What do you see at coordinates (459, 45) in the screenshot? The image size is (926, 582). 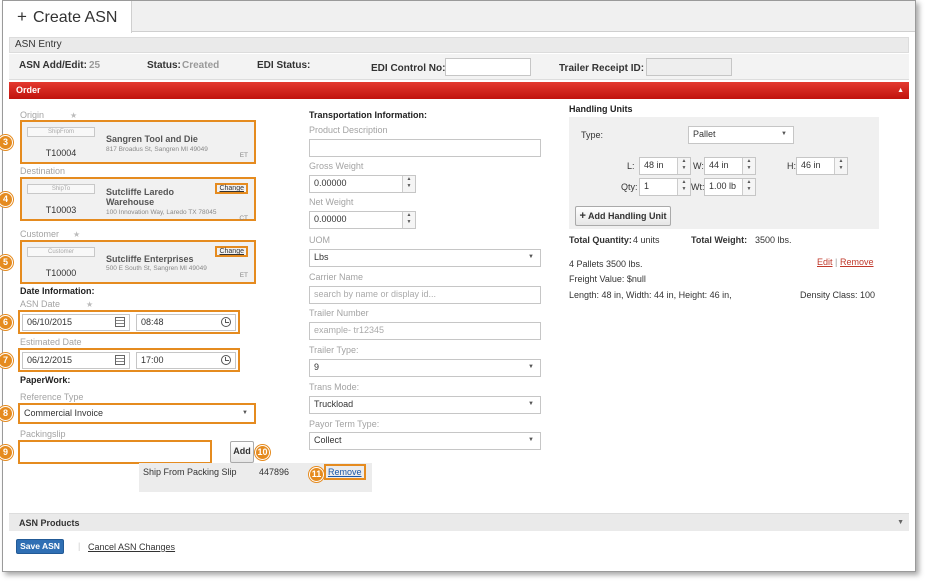 I see `asn-entry-header: ASN Entry` at bounding box center [459, 45].